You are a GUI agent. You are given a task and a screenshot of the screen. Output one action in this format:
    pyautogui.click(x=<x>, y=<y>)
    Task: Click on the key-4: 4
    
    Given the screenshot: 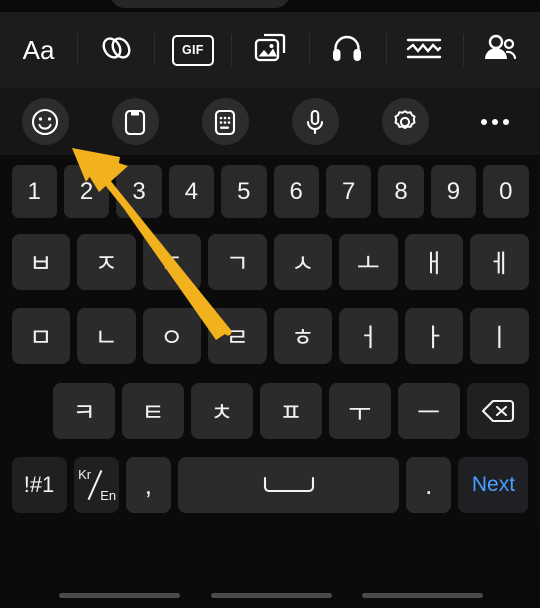 What is the action you would take?
    pyautogui.click(x=191, y=191)
    